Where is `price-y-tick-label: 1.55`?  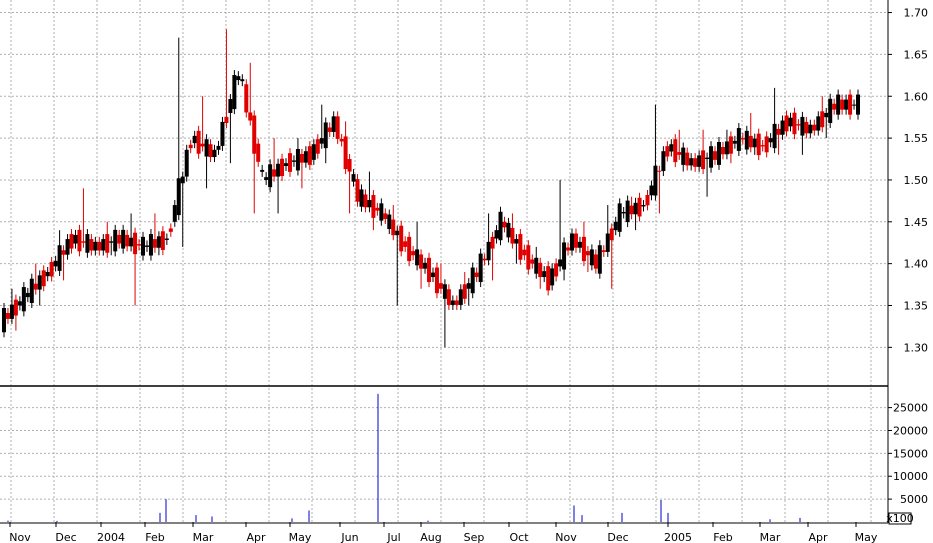
price-y-tick-label: 1.55 is located at coordinates (916, 138).